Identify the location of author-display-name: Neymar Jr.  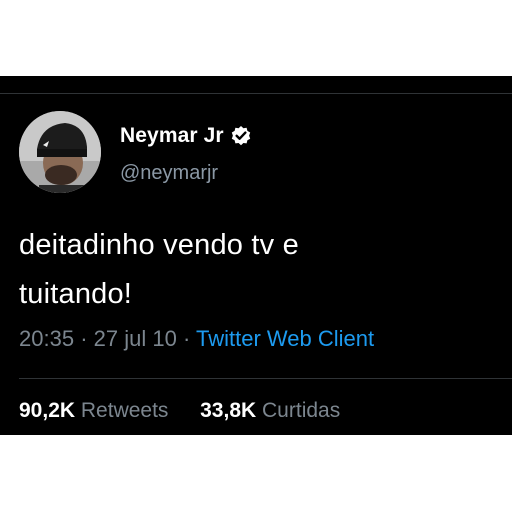
(172, 136).